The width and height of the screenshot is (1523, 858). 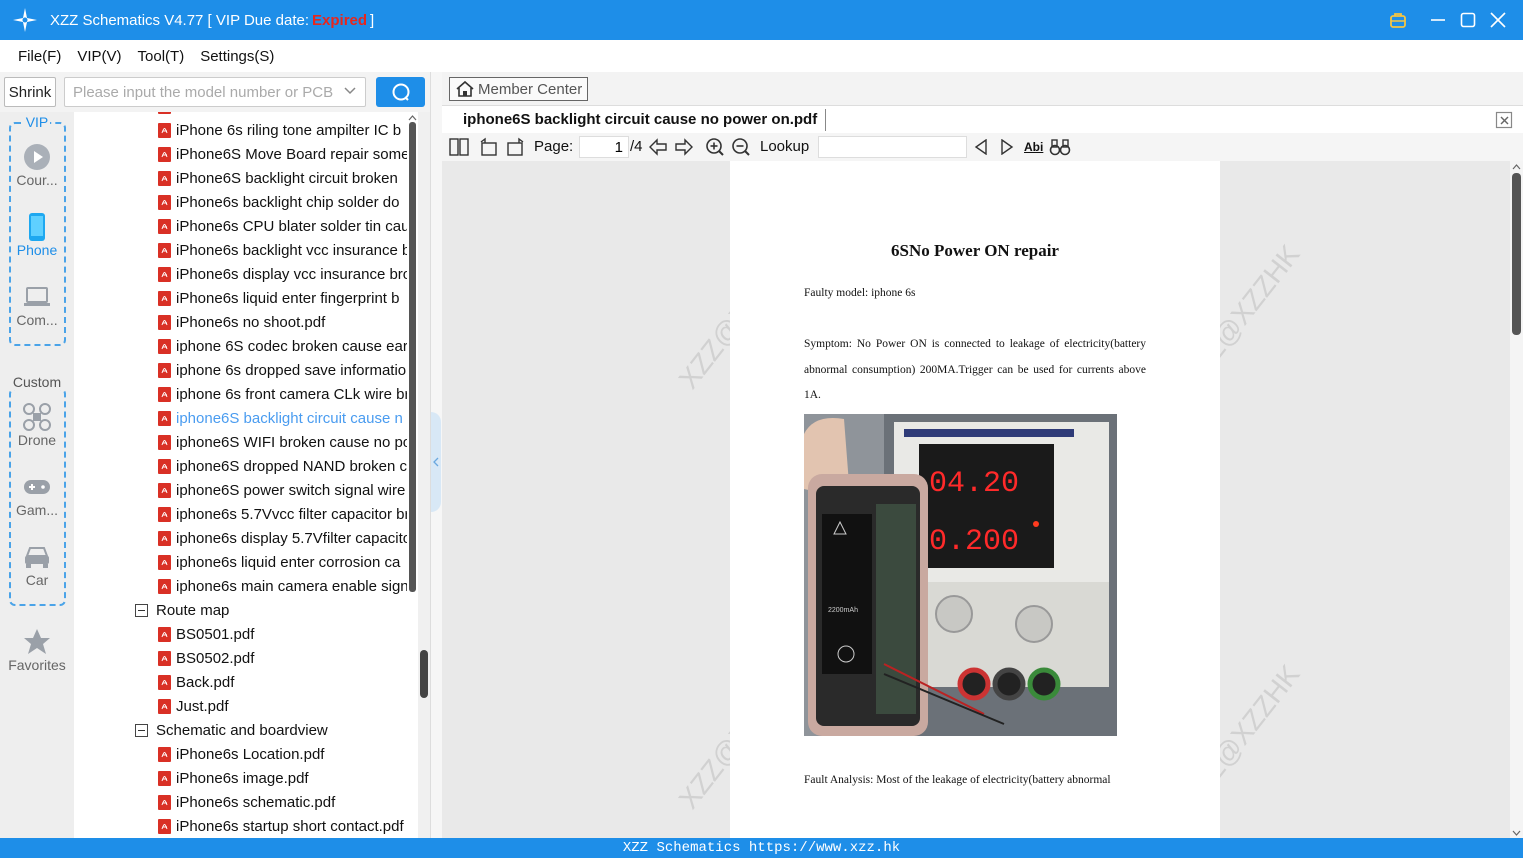 What do you see at coordinates (288, 202) in the screenshot?
I see `tree-row-label: iPhone6s backlight chip solder do` at bounding box center [288, 202].